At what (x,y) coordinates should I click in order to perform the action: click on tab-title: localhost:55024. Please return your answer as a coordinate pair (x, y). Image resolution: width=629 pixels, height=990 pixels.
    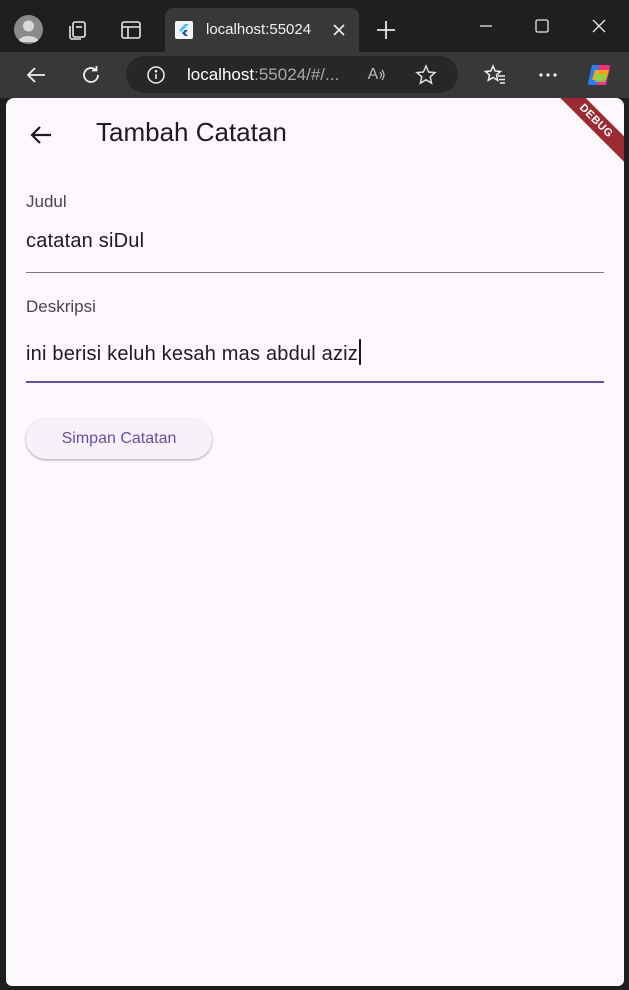
    Looking at the image, I should click on (259, 29).